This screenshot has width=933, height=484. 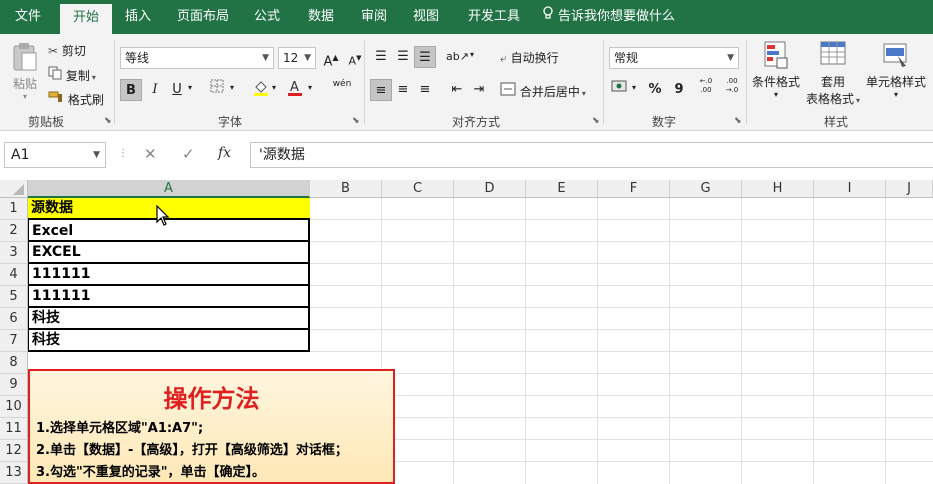 What do you see at coordinates (543, 91) in the screenshot?
I see `merge-center-button: 合并后居中 ▾` at bounding box center [543, 91].